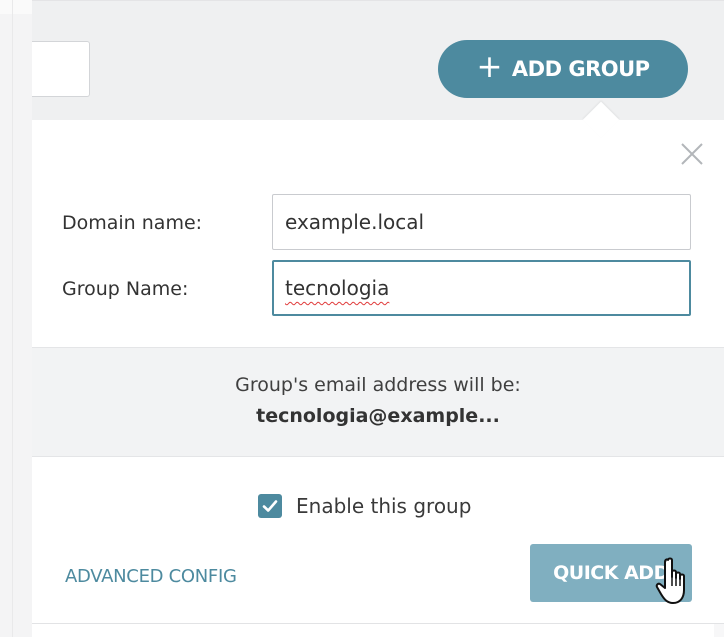 The height and width of the screenshot is (637, 724). I want to click on email-preview-intro: Group's email address will be:, so click(378, 385).